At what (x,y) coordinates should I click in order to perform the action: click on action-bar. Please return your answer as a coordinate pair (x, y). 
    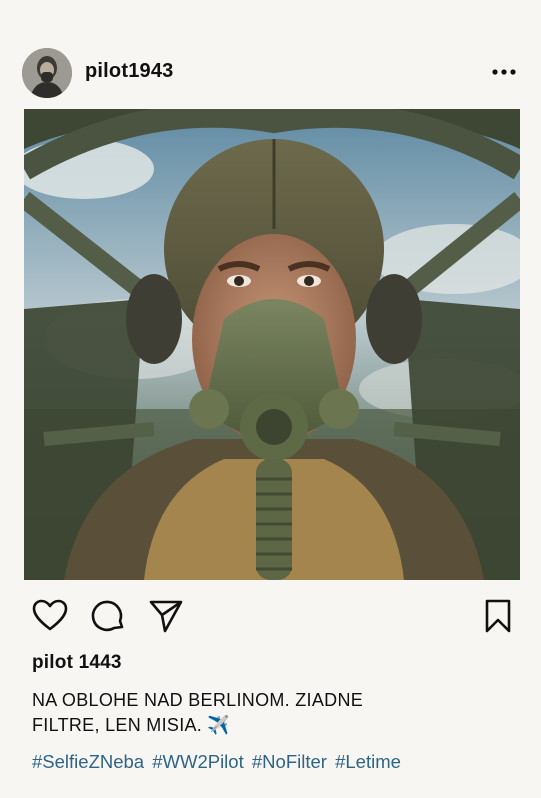
    Looking at the image, I should click on (272, 616).